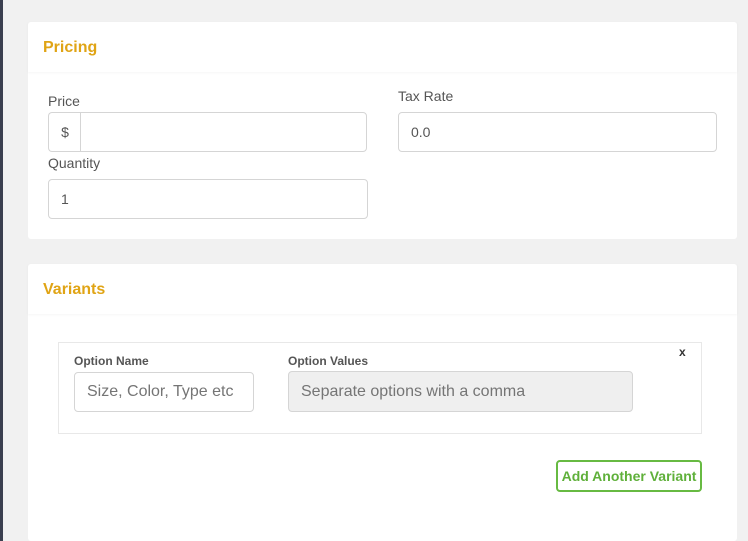 The width and height of the screenshot is (748, 541). I want to click on variants-card-header: Variants, so click(382, 289).